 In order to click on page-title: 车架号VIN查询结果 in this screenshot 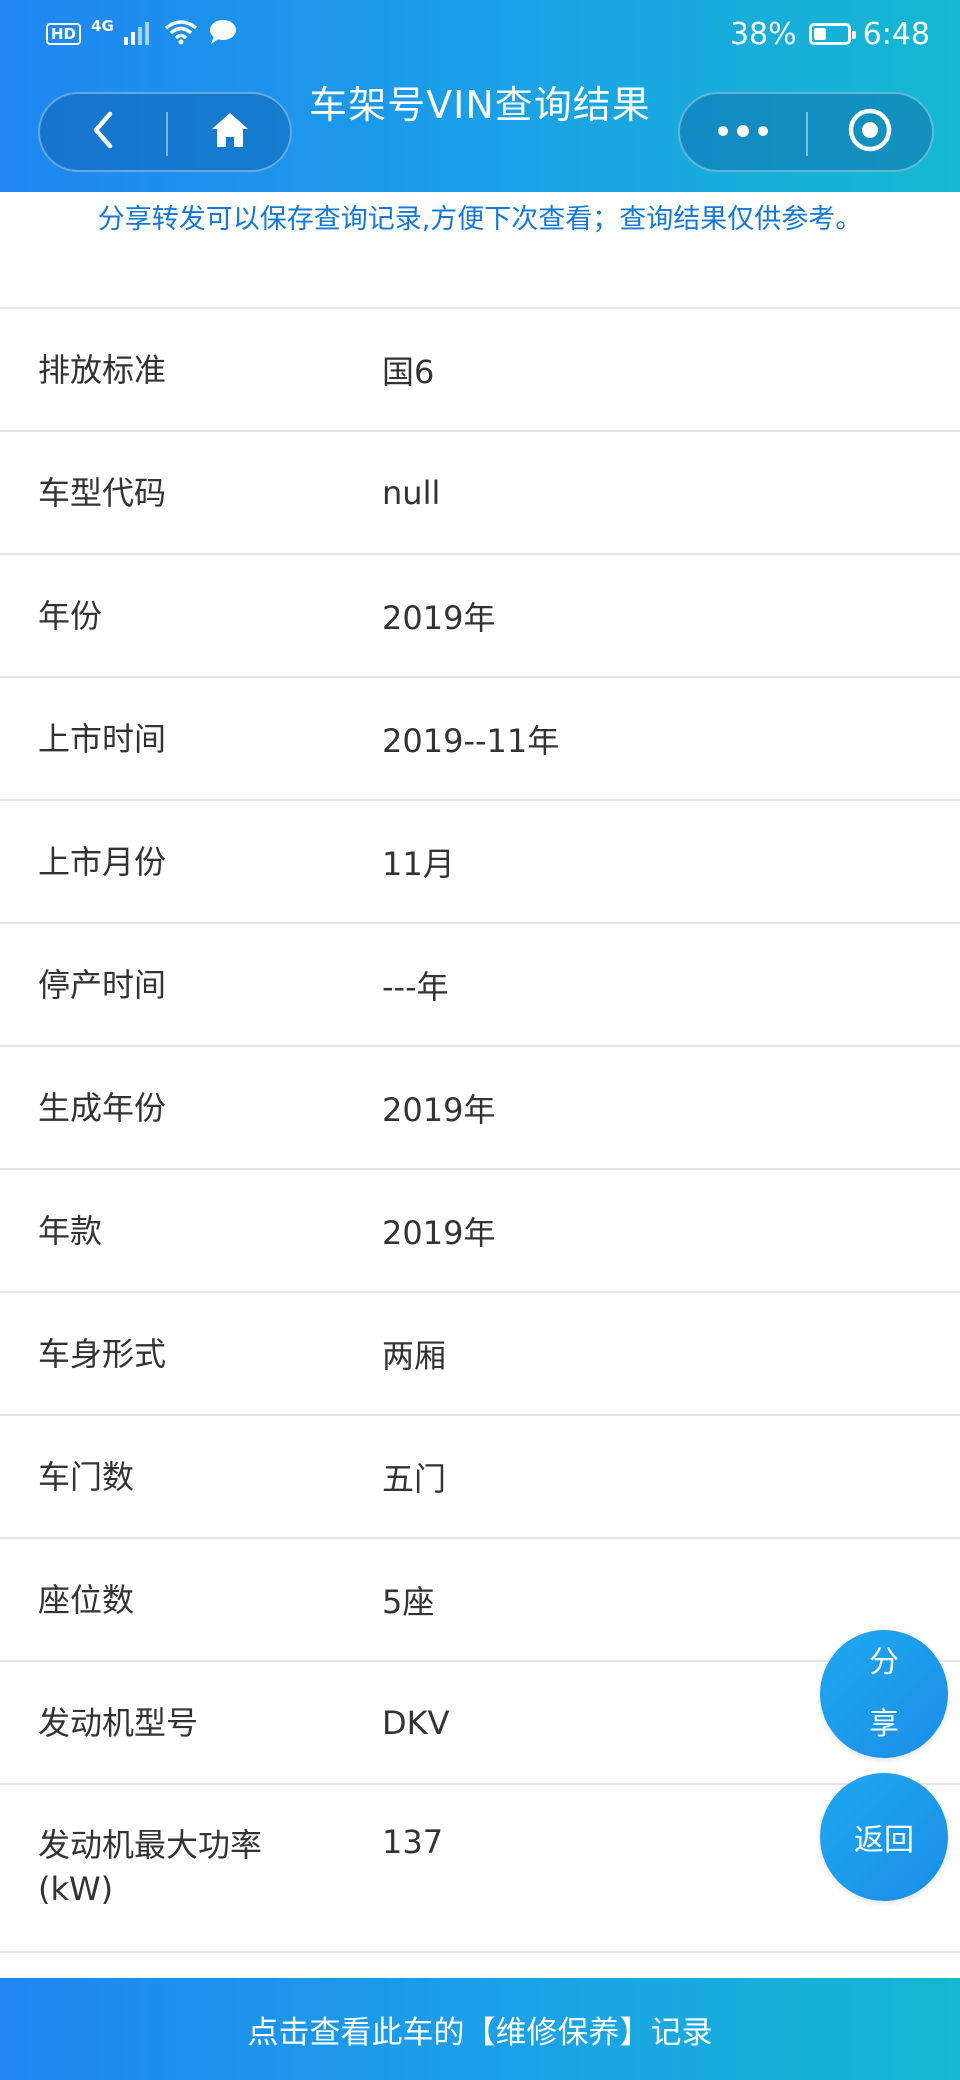, I will do `click(480, 105)`.